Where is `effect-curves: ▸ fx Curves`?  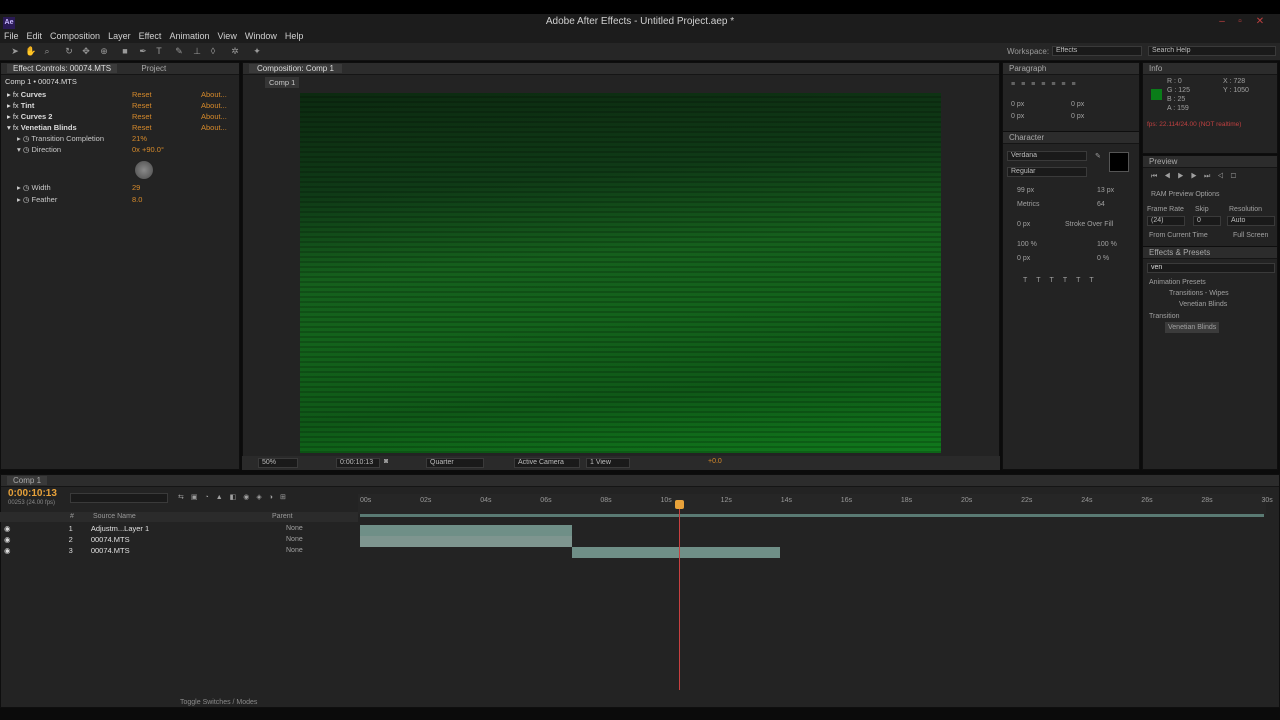 effect-curves: ▸ fx Curves is located at coordinates (26, 94).